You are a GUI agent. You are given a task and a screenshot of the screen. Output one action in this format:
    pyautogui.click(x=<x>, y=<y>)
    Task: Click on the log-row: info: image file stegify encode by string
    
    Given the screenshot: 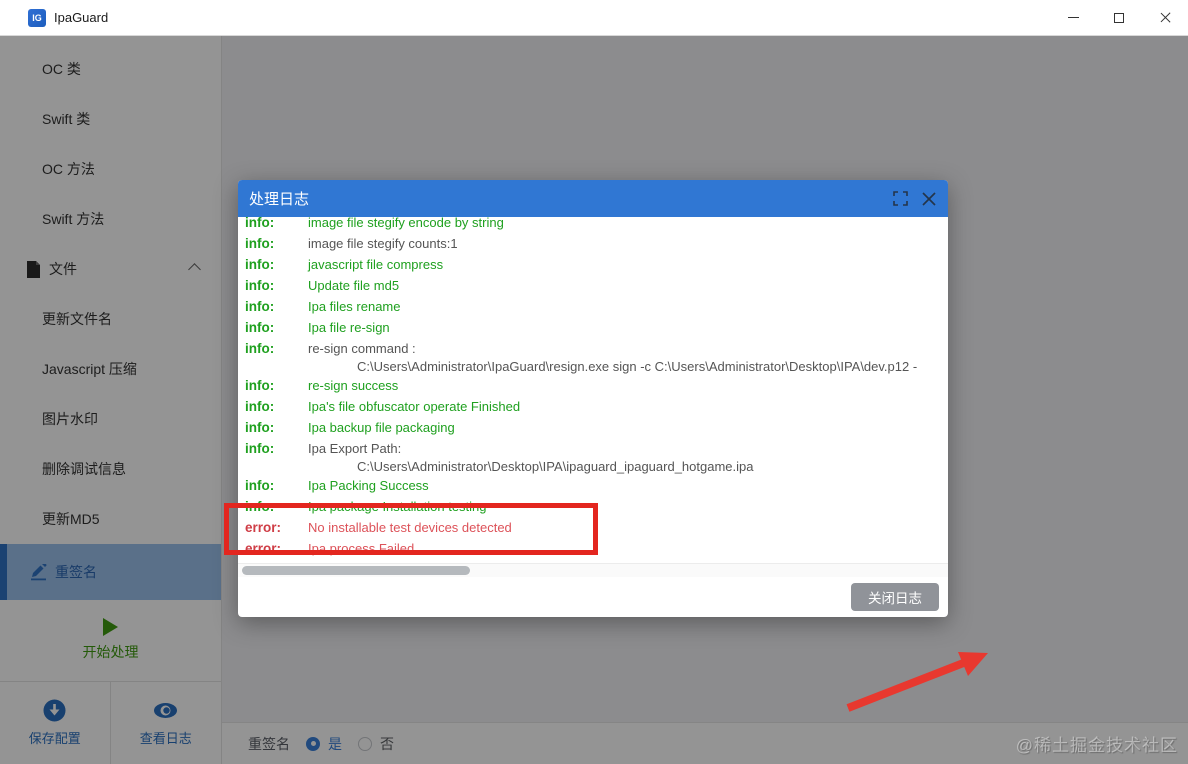 What is the action you would take?
    pyautogui.click(x=596, y=225)
    